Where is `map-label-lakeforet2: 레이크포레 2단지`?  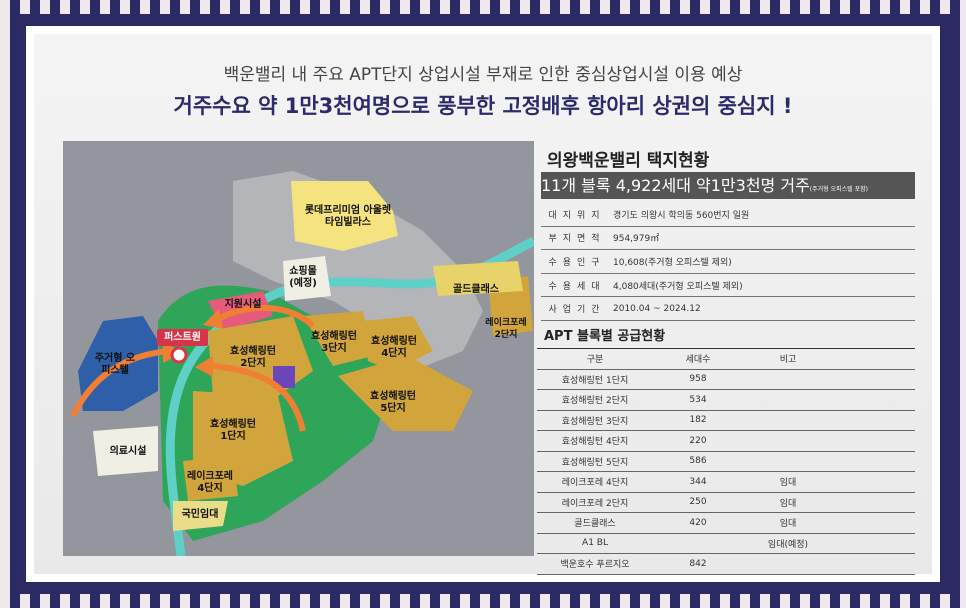 map-label-lakeforet2: 레이크포레 2단지 is located at coordinates (506, 329).